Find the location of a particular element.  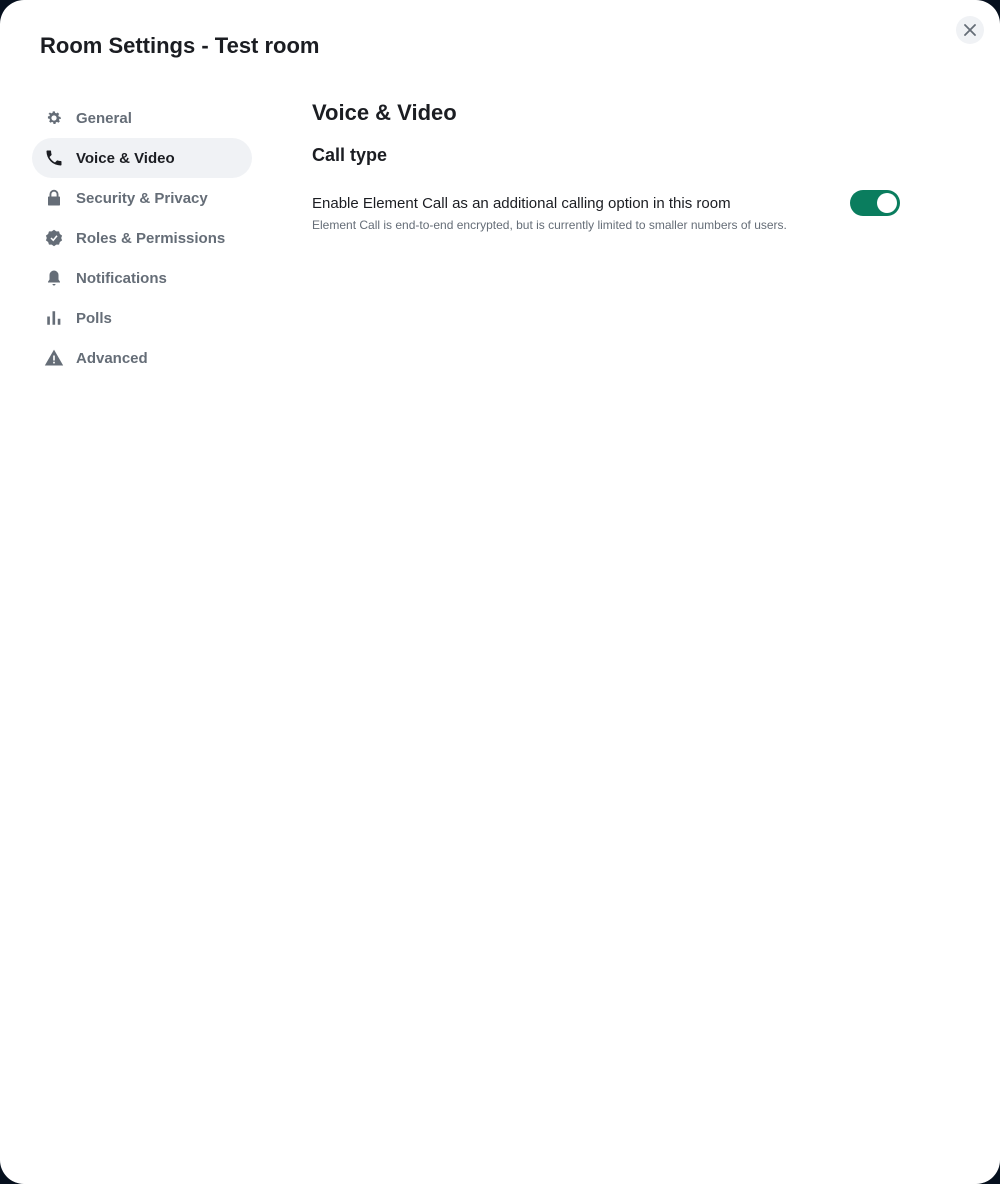

sidebar-item-voice-video: Voice & Video is located at coordinates (142, 158).